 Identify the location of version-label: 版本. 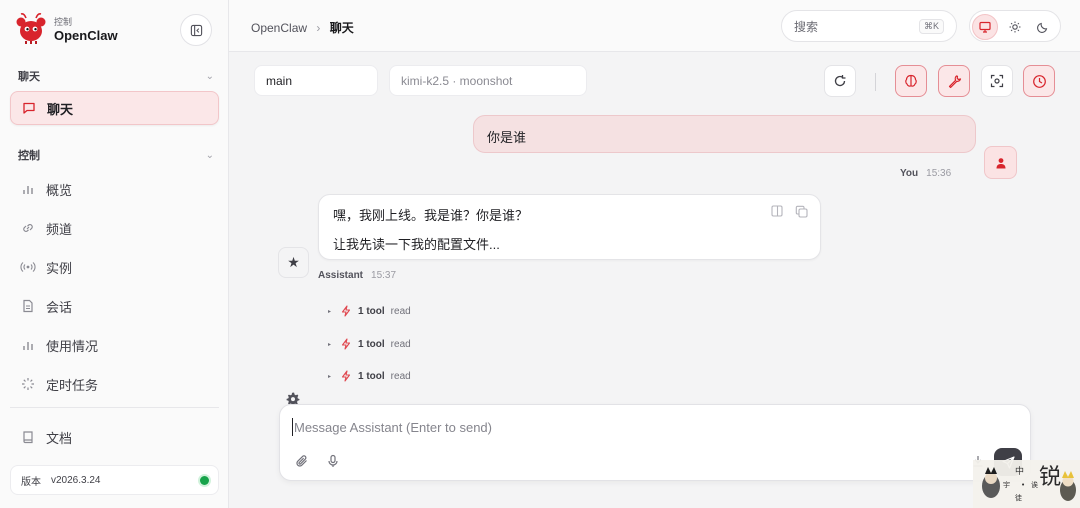
(31, 482).